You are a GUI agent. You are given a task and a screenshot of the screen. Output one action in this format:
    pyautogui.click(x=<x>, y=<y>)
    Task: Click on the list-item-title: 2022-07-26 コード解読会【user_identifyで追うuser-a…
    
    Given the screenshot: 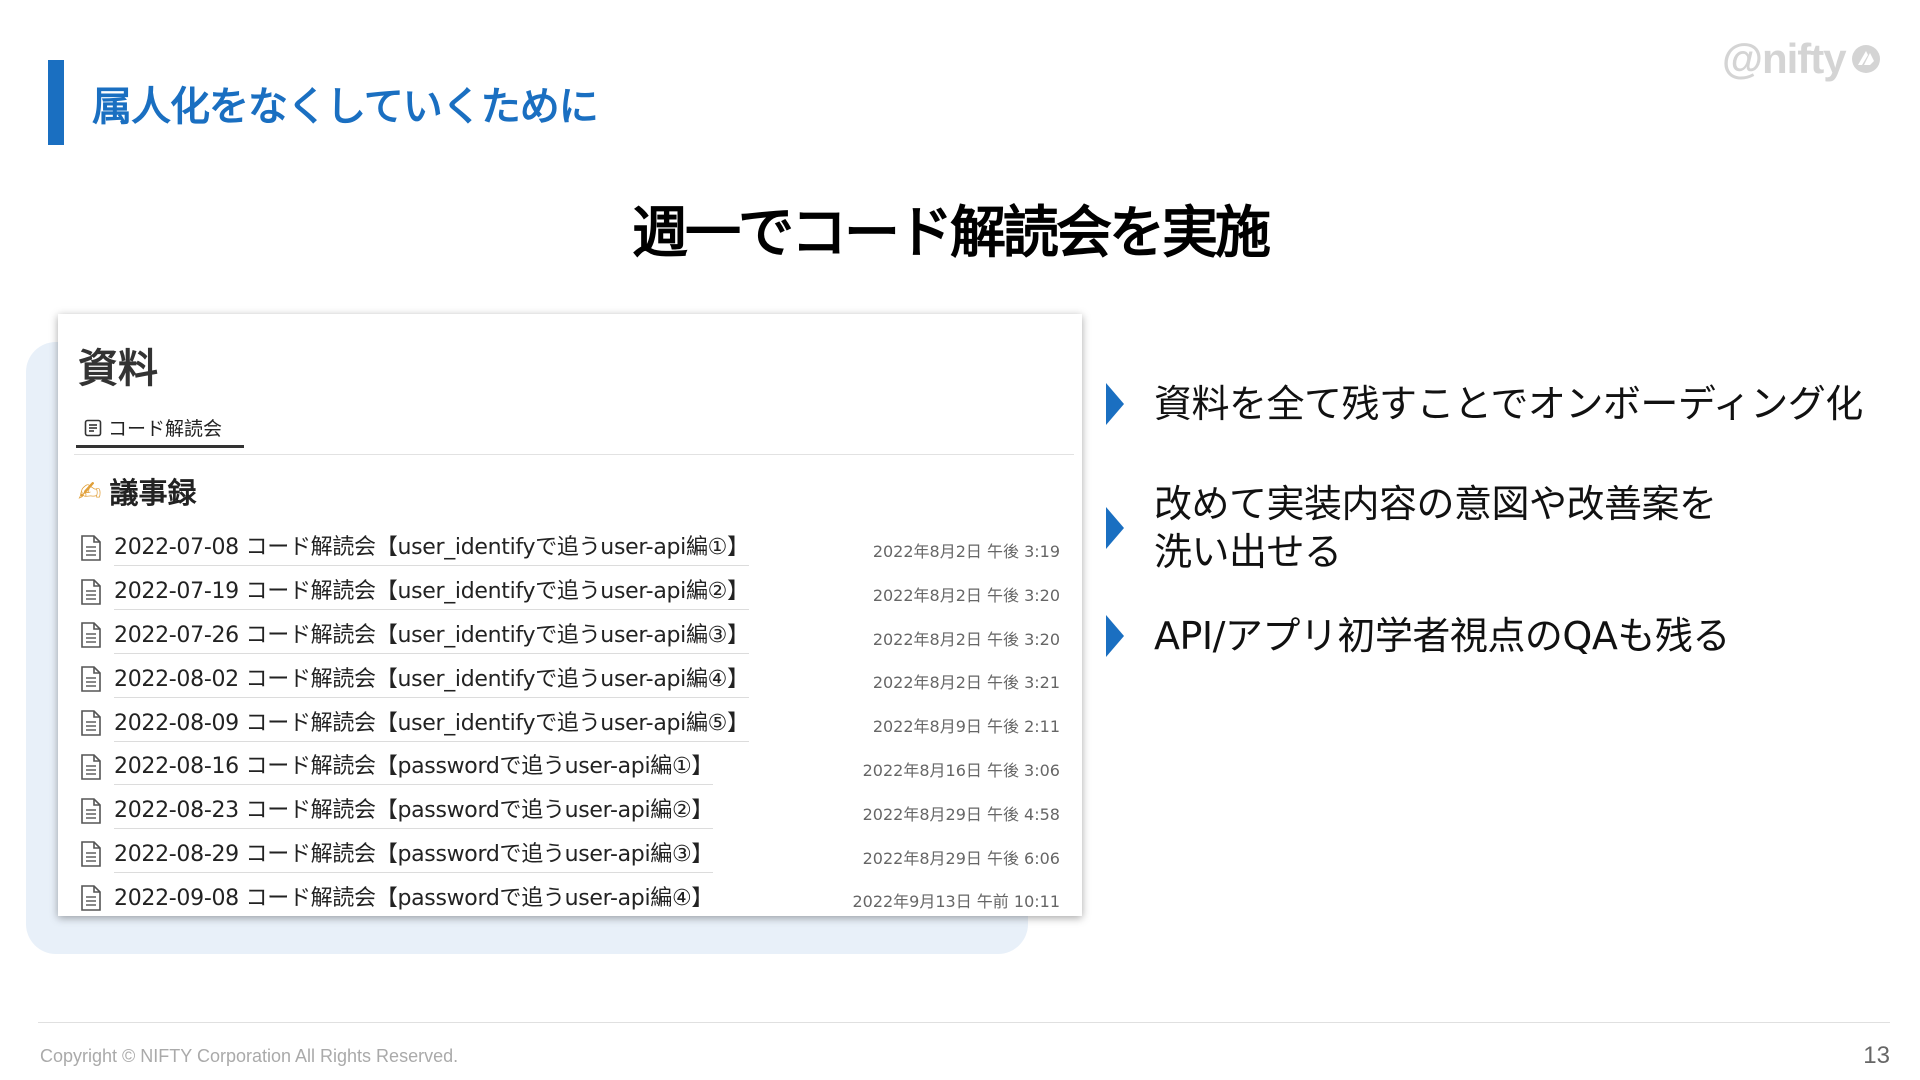 What is the action you would take?
    pyautogui.click(x=431, y=635)
    